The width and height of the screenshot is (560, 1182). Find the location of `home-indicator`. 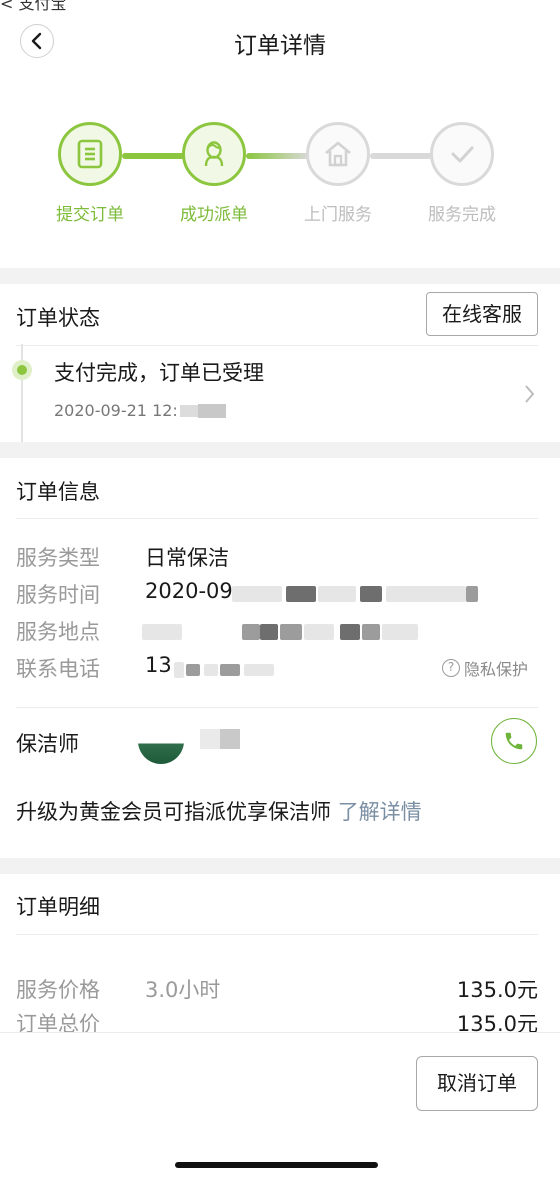

home-indicator is located at coordinates (276, 1165).